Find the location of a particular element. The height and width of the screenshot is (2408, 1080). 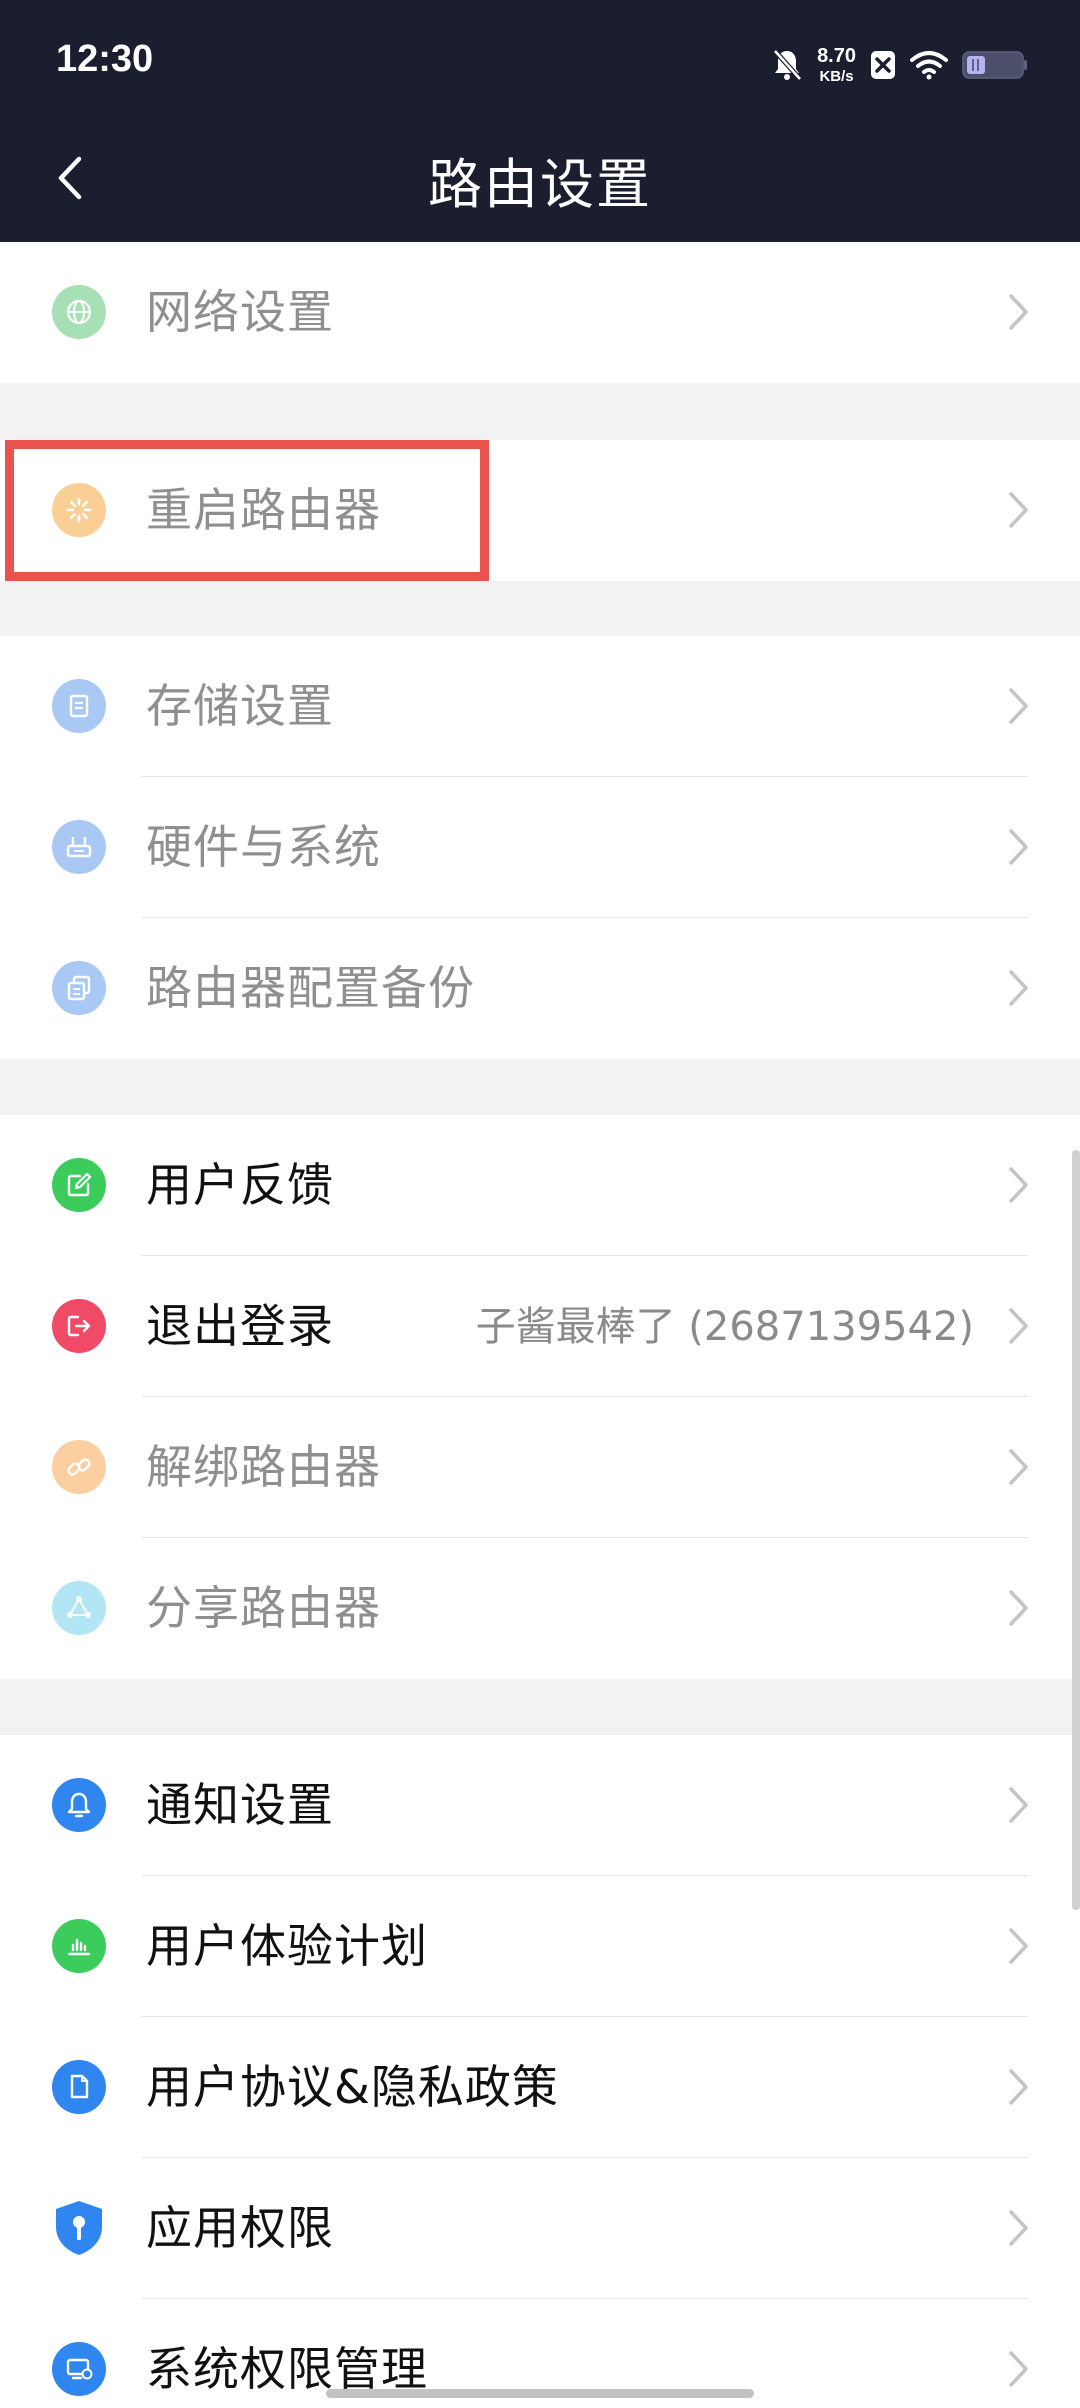

page-title: 路由设置 is located at coordinates (540, 184).